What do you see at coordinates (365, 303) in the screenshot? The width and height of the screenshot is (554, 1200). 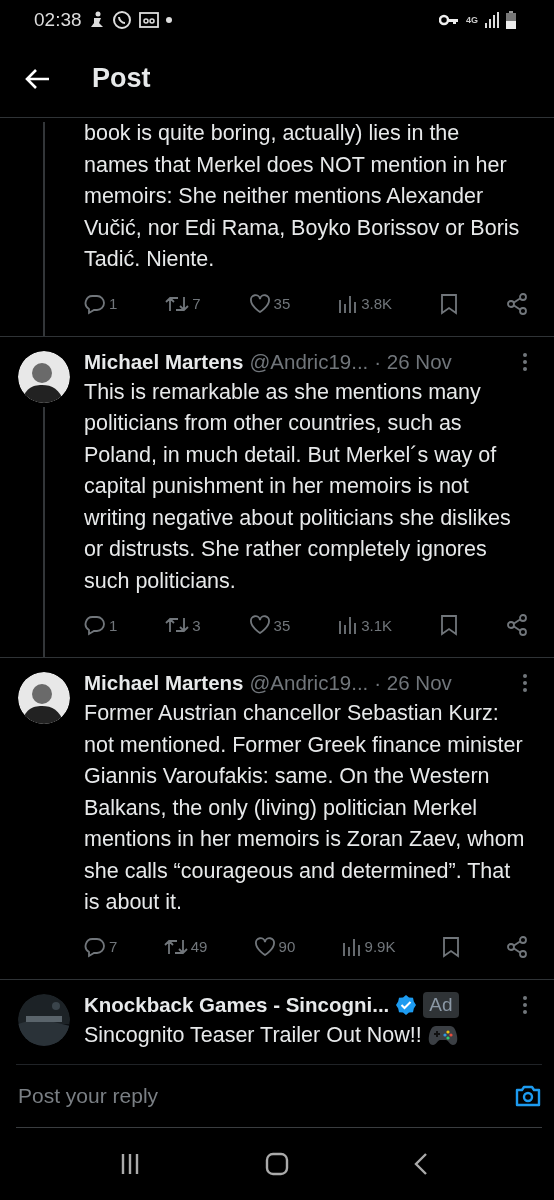 I see `views-button: 3.8K` at bounding box center [365, 303].